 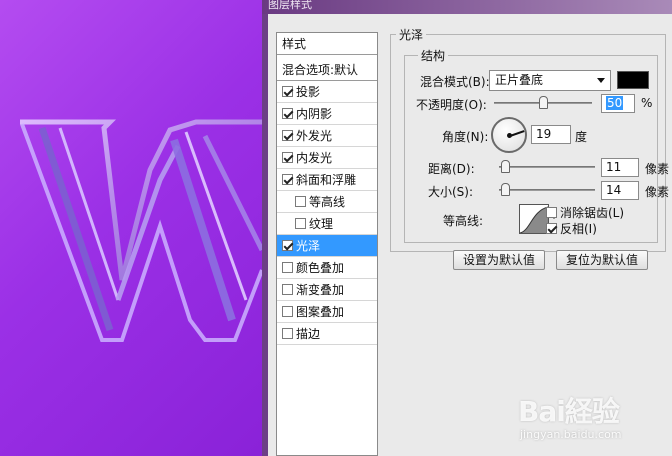 I want to click on antialias-label: 消除锯齿(L), so click(x=592, y=213).